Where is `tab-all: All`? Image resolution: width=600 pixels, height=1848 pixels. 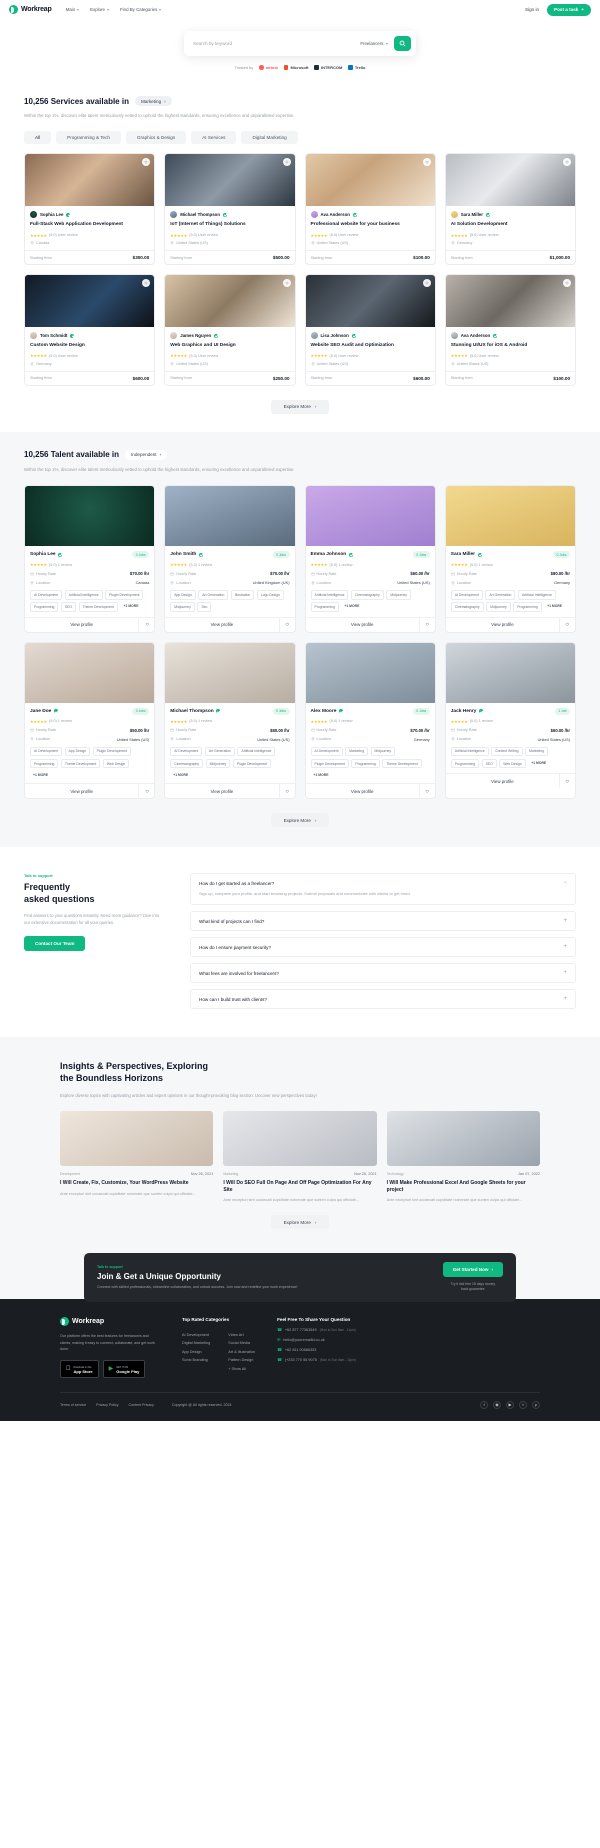
tab-all: All is located at coordinates (38, 138).